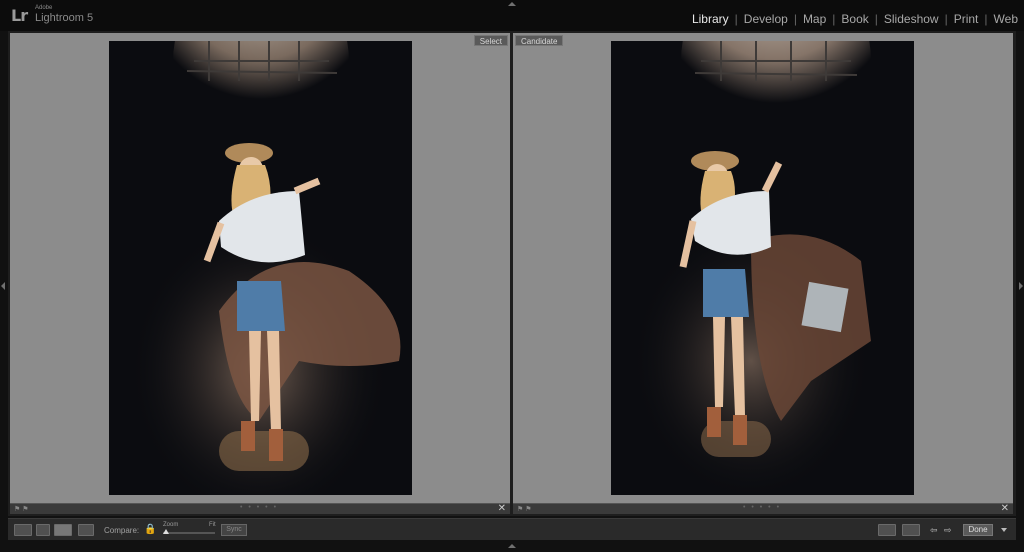  What do you see at coordinates (1005, 508) in the screenshot?
I see `close-candidate-icon: ✕` at bounding box center [1005, 508].